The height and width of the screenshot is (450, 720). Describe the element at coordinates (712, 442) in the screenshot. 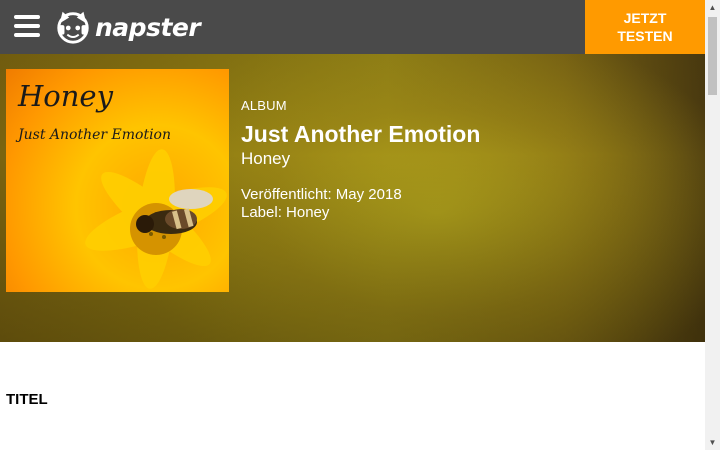

I see `scroll-down-arrow-icon: ▼` at that location.